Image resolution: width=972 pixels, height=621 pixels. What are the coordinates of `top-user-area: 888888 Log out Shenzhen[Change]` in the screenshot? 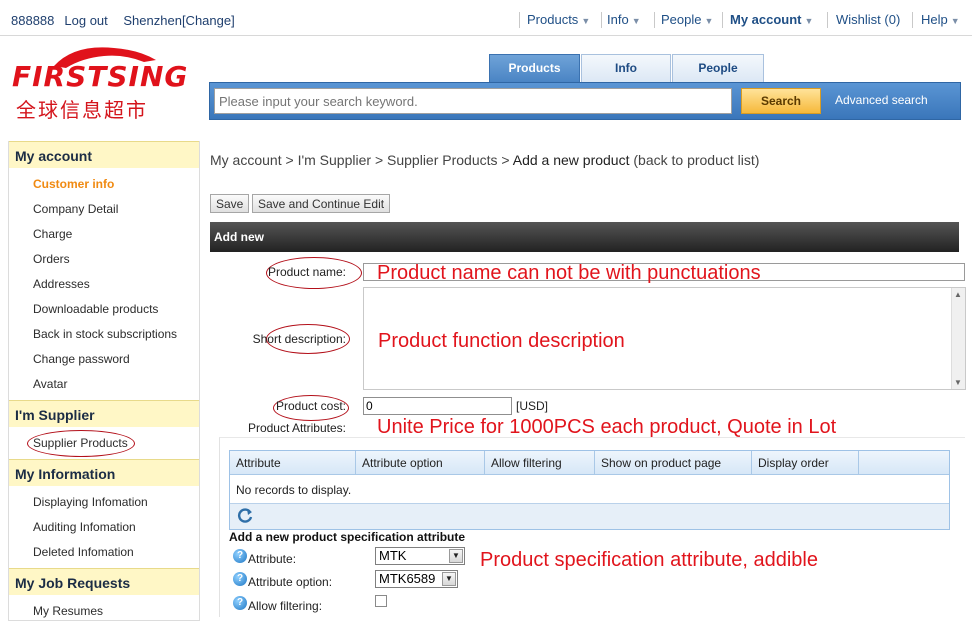 It's located at (128, 20).